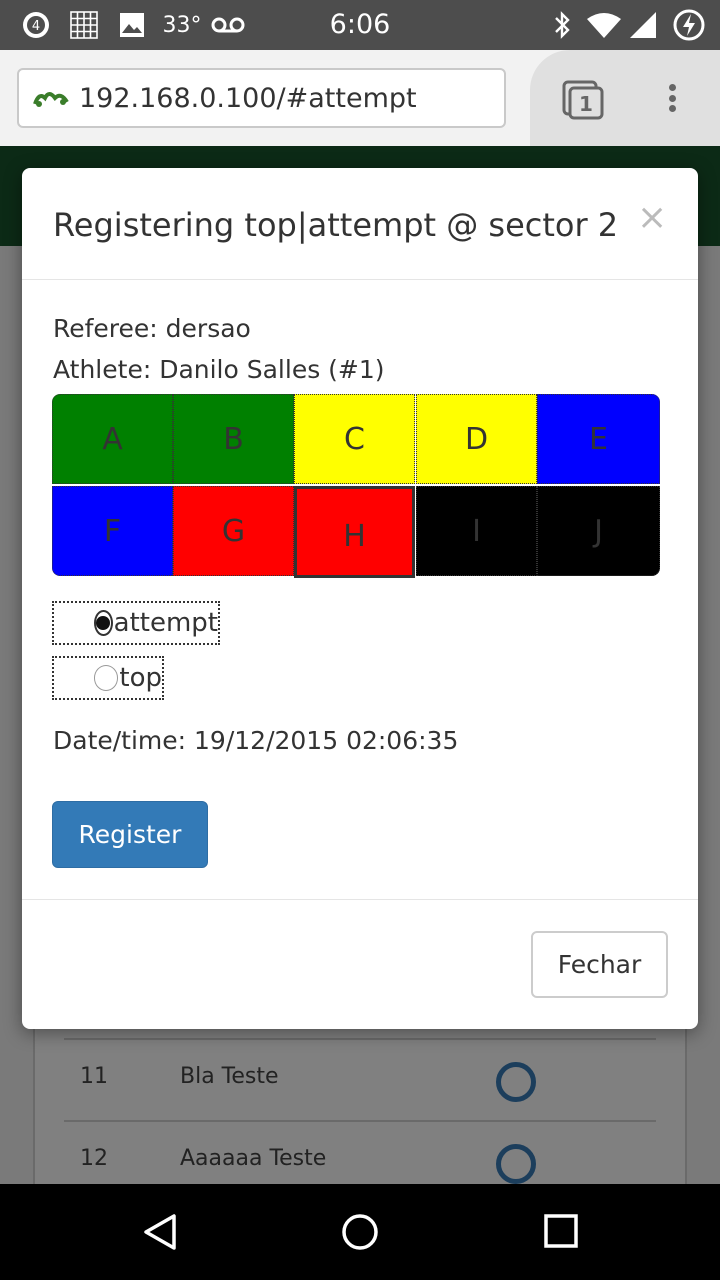  Describe the element at coordinates (165, 623) in the screenshot. I see `attempt-label: attempt` at that location.